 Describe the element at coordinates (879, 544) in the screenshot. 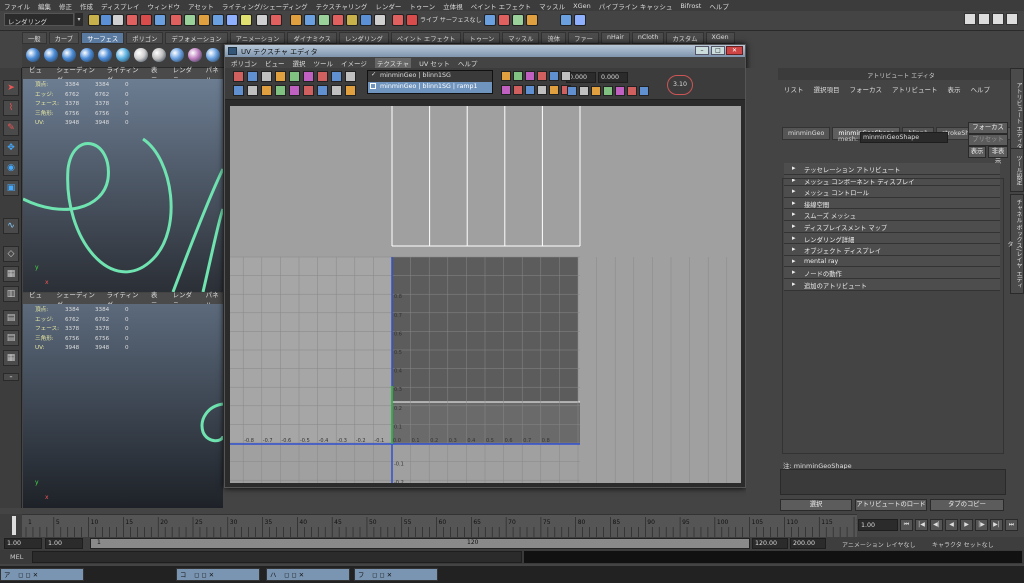

I see `anim-layer-label: アニメーション レイヤなし` at that location.